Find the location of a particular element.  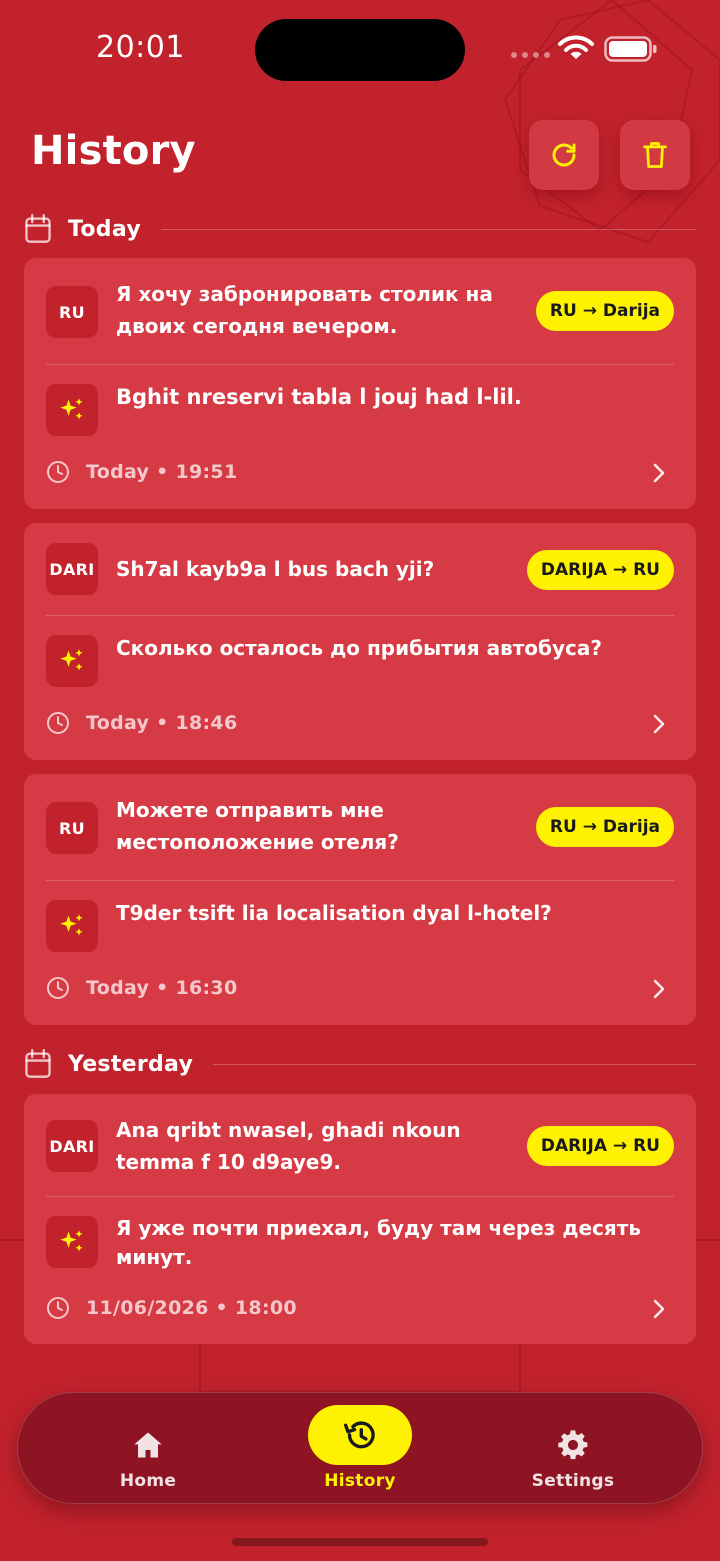

timestamp-row: Today • 18:46 is located at coordinates (141, 723).